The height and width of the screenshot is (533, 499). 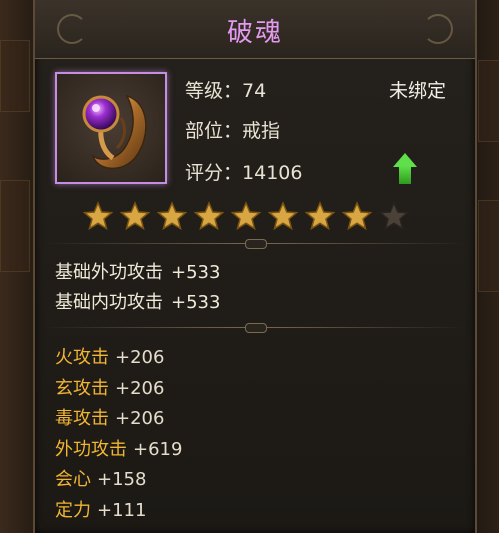 I want to click on bonus-stat-row: 火攻击 +206, so click(x=109, y=356).